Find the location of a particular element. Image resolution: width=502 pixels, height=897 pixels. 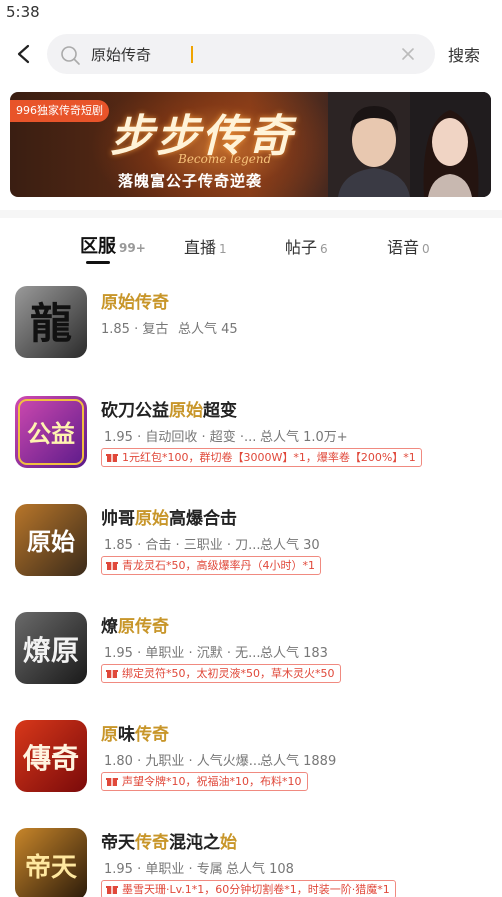

tab-active-indicator is located at coordinates (98, 262).